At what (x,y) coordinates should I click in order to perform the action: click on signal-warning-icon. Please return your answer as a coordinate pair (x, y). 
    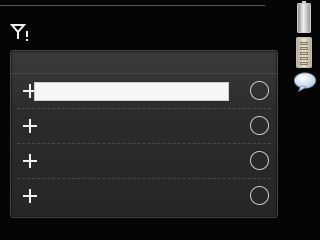
    Looking at the image, I should click on (19, 32).